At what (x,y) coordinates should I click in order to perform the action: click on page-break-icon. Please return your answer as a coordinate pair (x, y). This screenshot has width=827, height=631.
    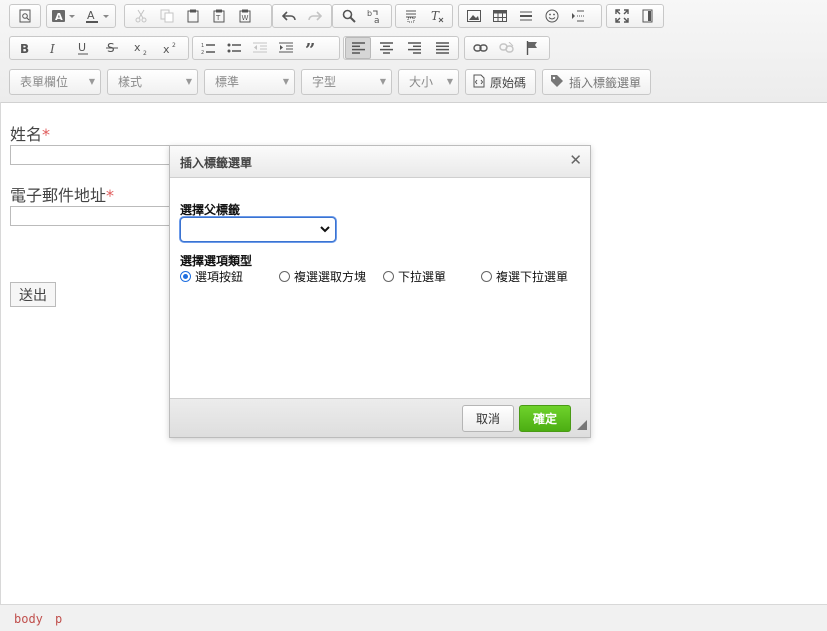
    Looking at the image, I should click on (578, 16).